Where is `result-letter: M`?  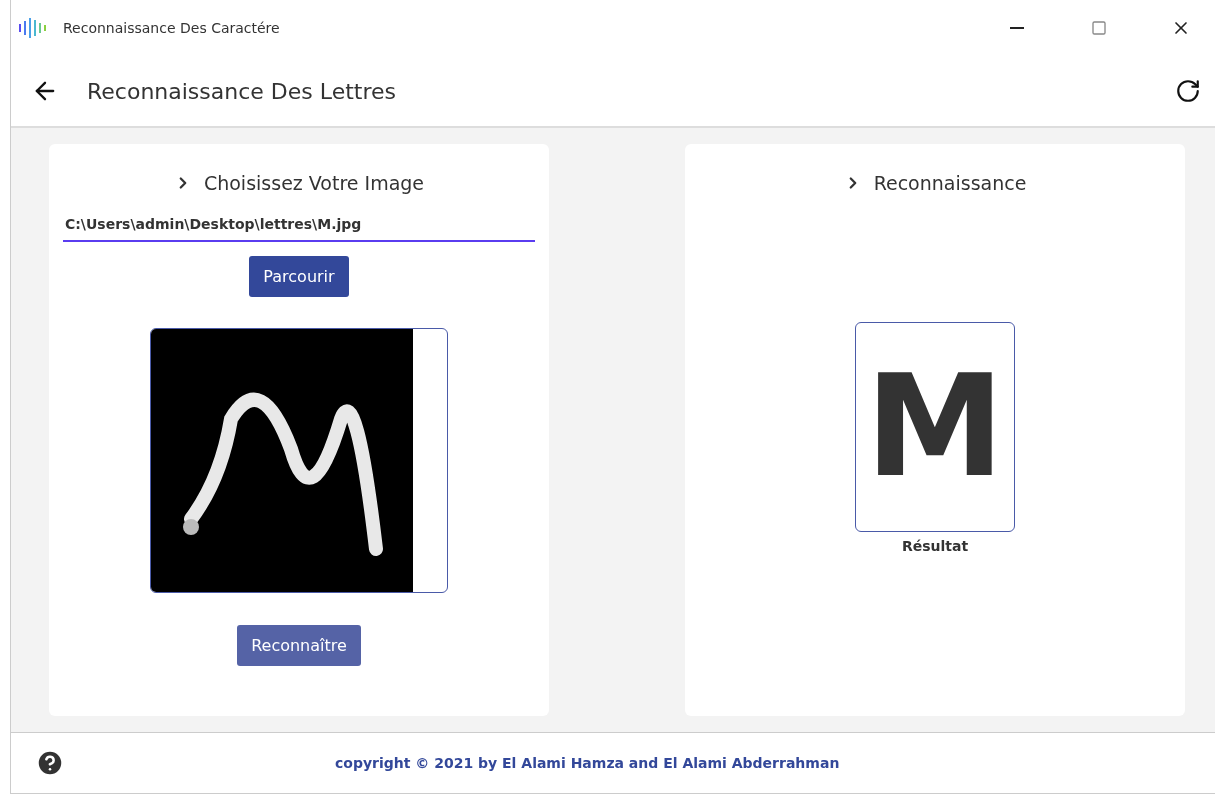
result-letter: M is located at coordinates (935, 427).